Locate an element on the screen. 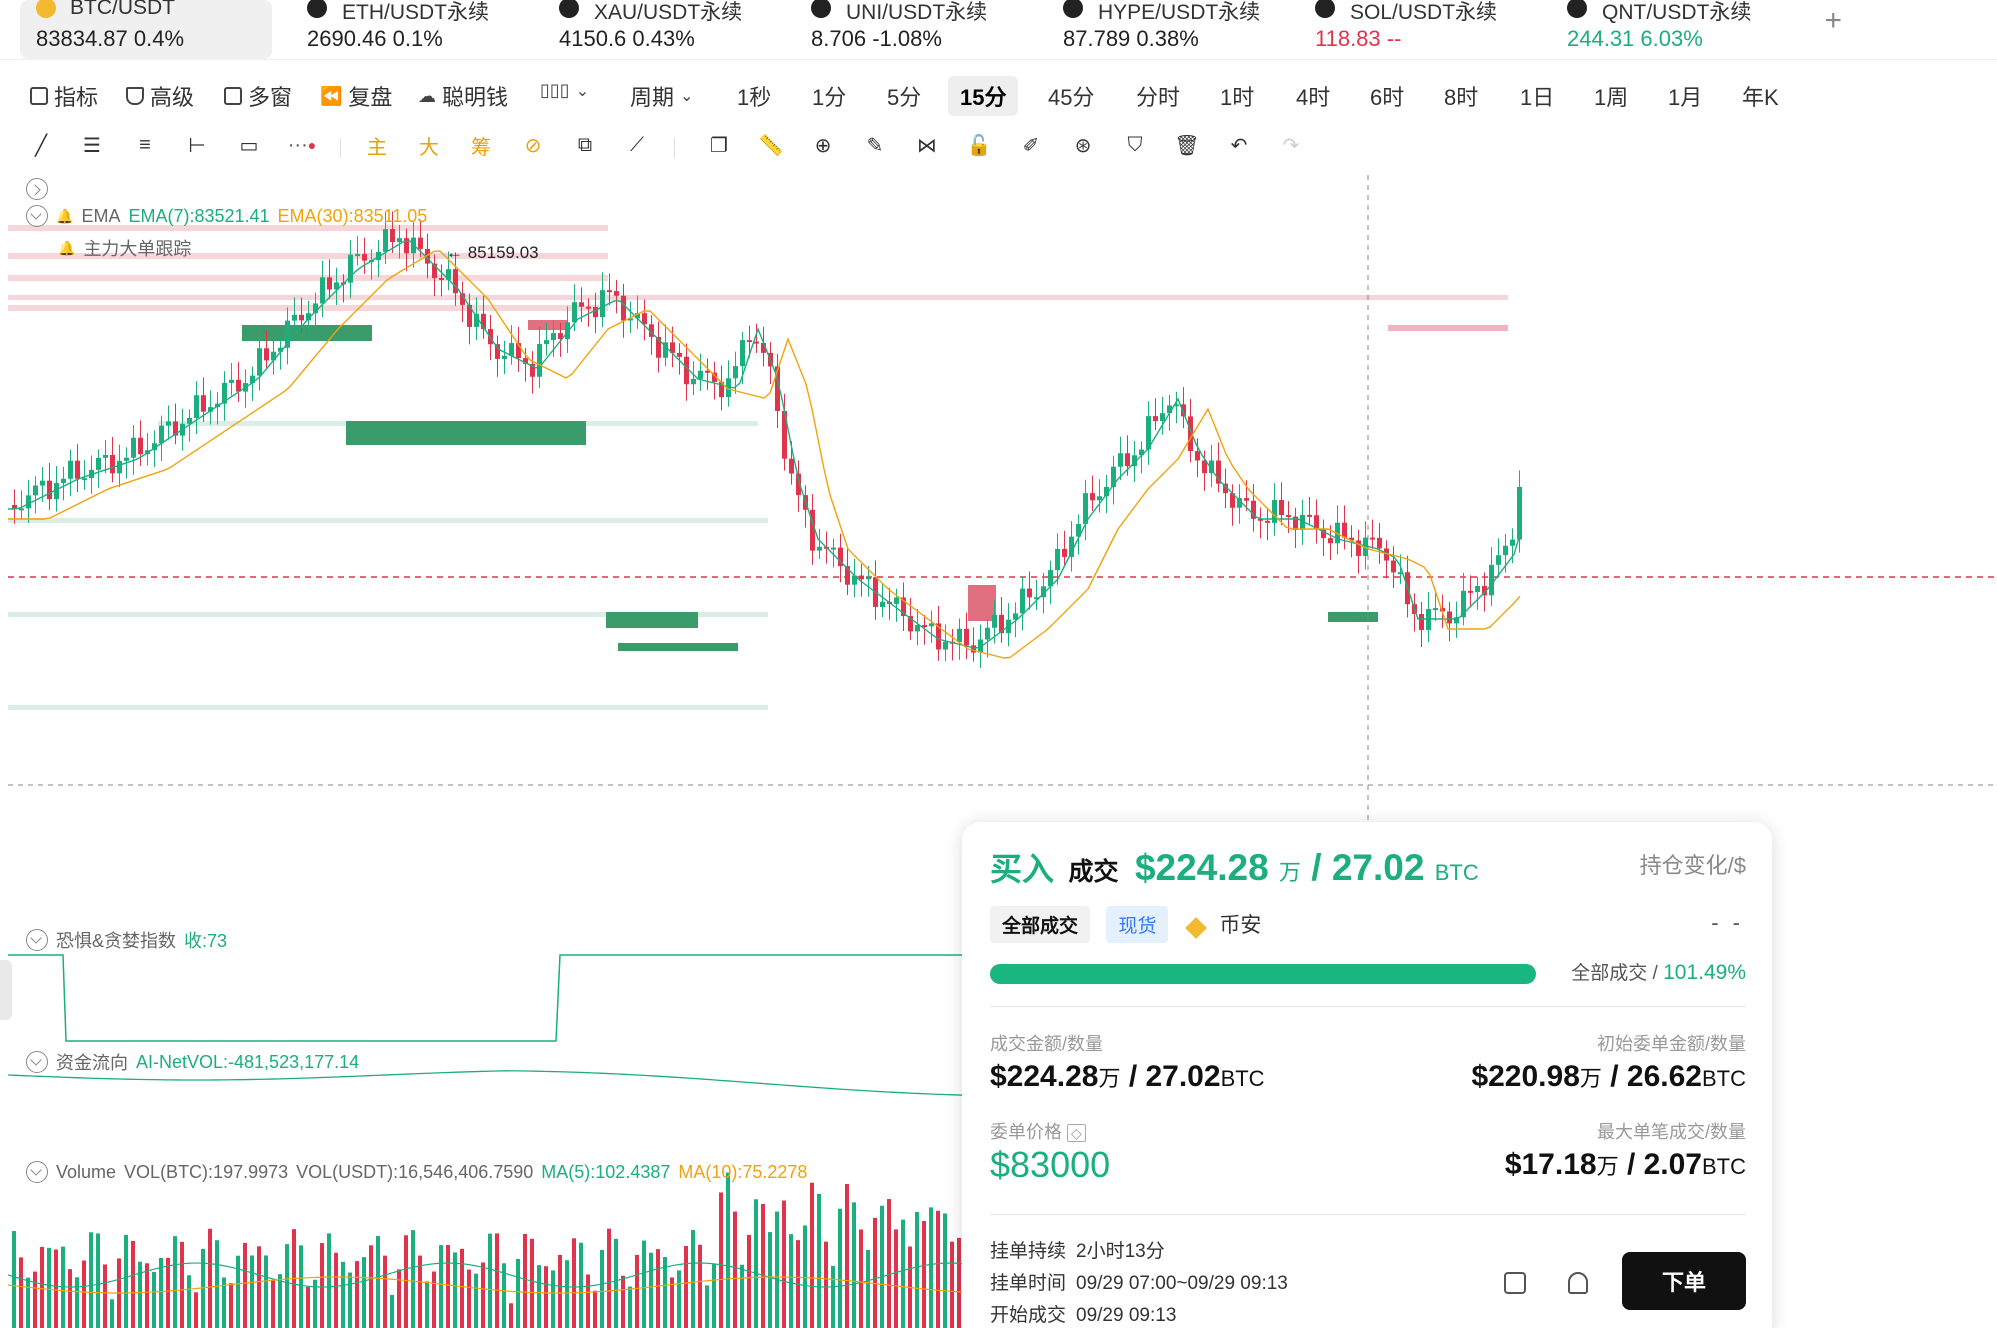 This screenshot has height=1328, width=1997. expand-panel-button is located at coordinates (37, 189).